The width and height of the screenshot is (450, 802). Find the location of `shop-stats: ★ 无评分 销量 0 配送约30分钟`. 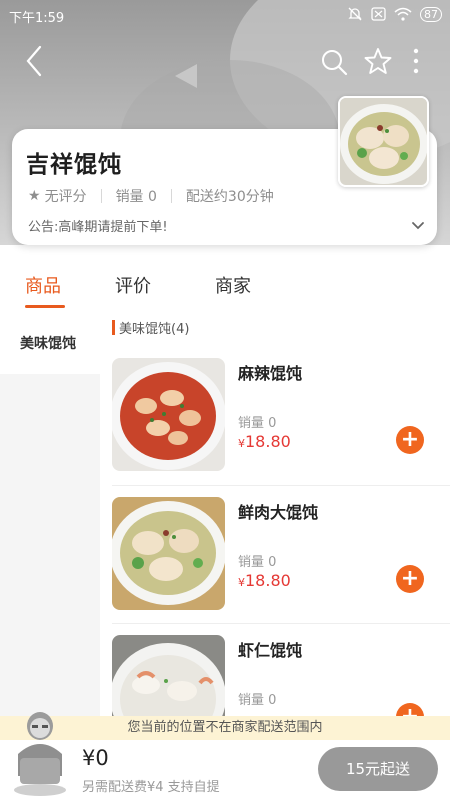

shop-stats: ★ 无评分 销量 0 配送约30分钟 is located at coordinates (151, 196).